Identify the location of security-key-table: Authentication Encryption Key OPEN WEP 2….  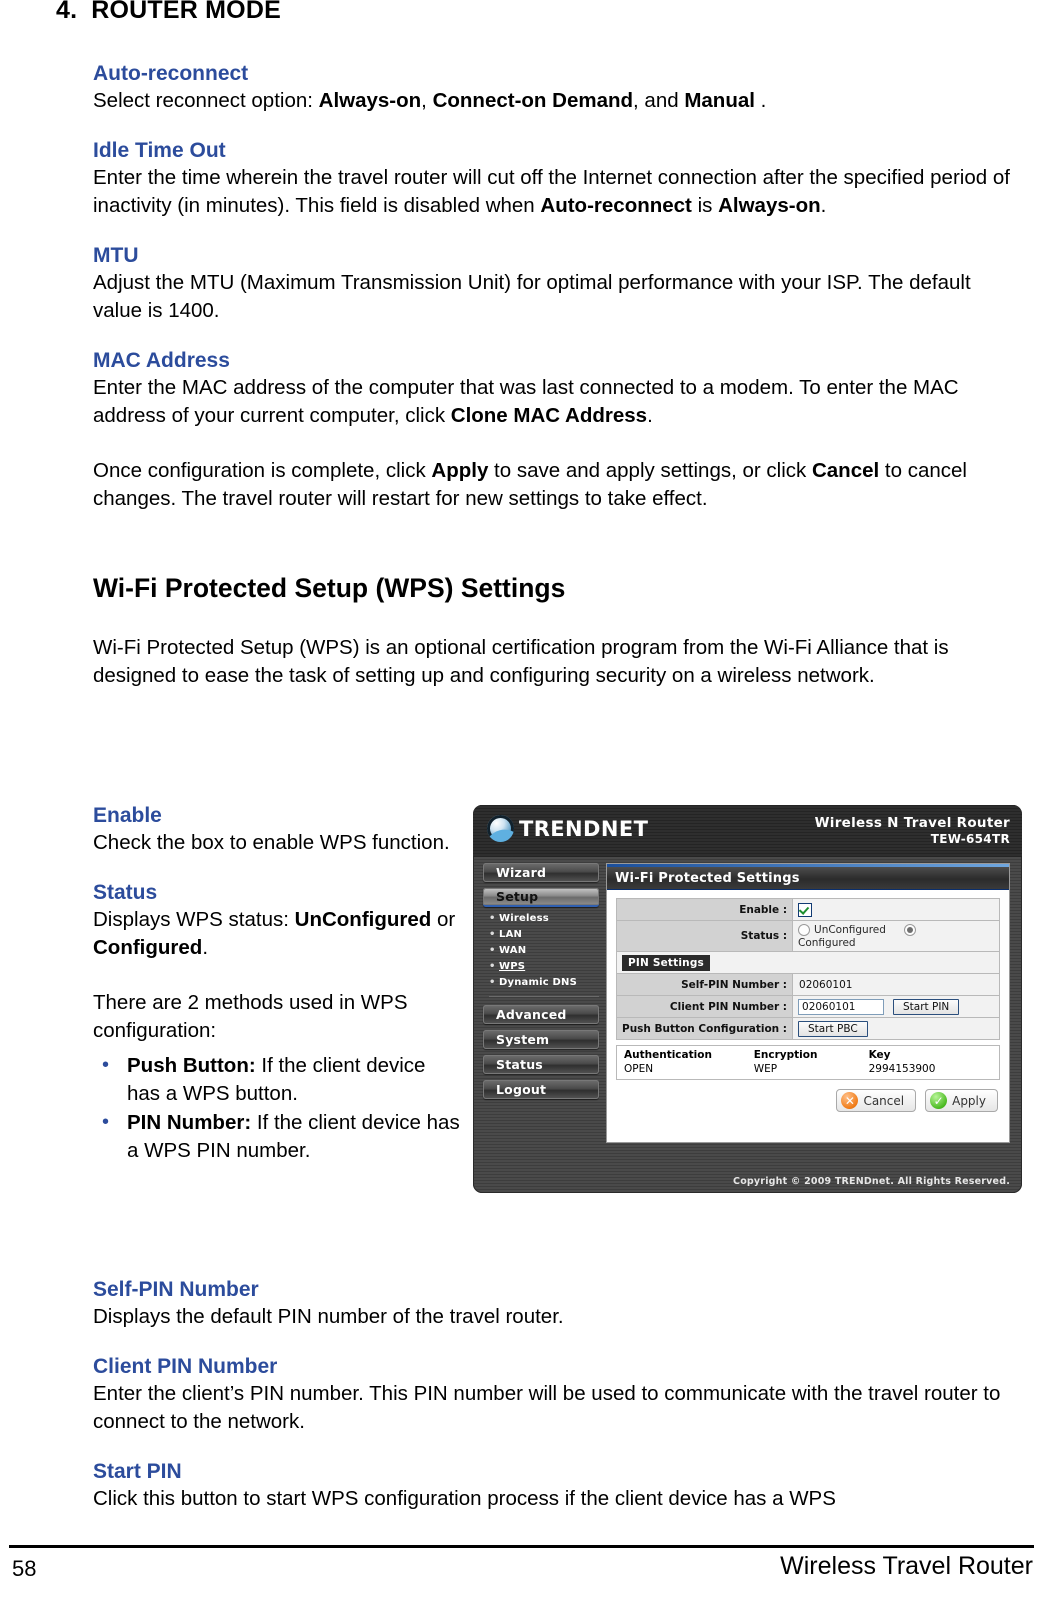
(808, 1062).